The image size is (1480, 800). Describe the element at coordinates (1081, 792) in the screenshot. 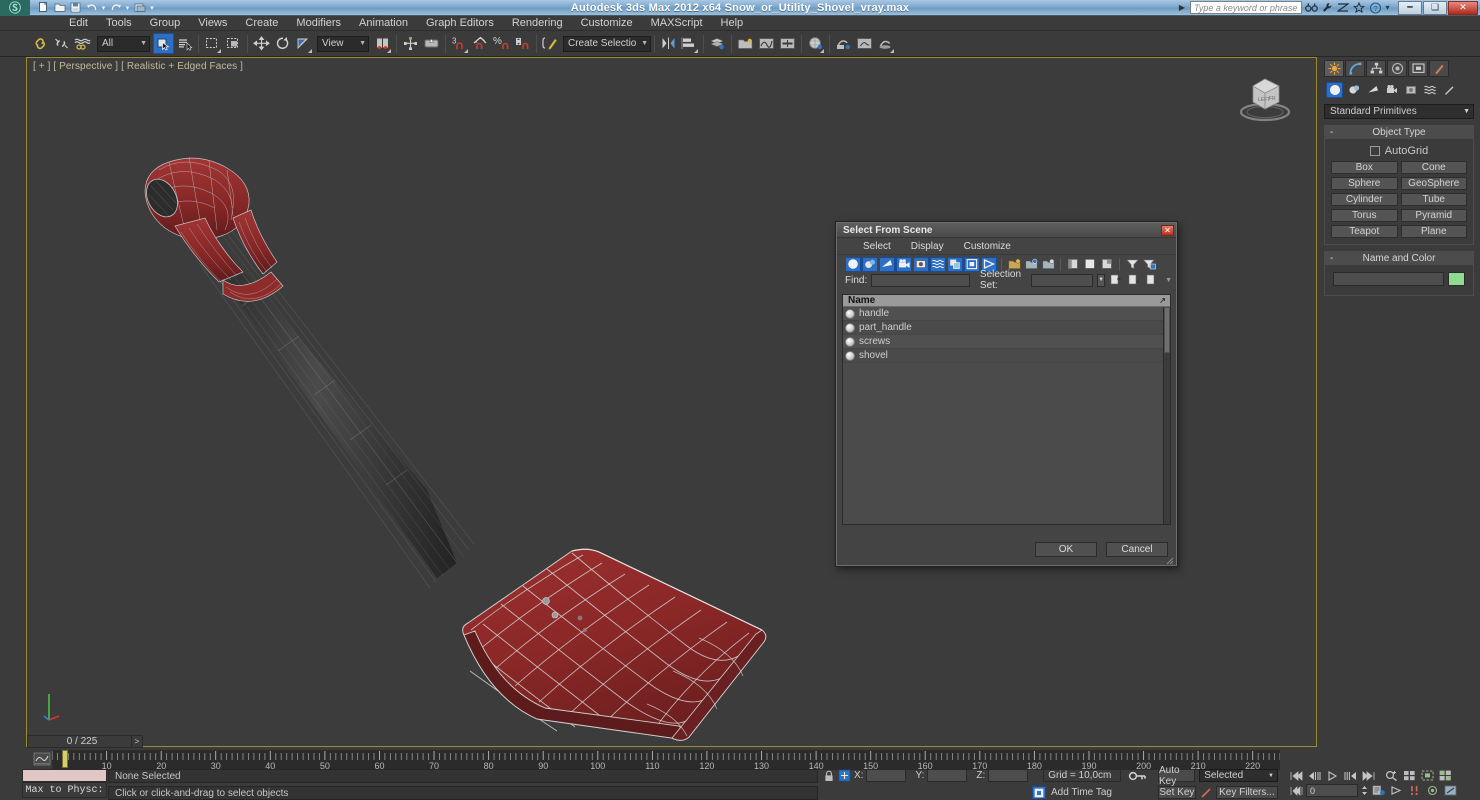

I see `add-time-tag-label: Add Time Tag` at that location.